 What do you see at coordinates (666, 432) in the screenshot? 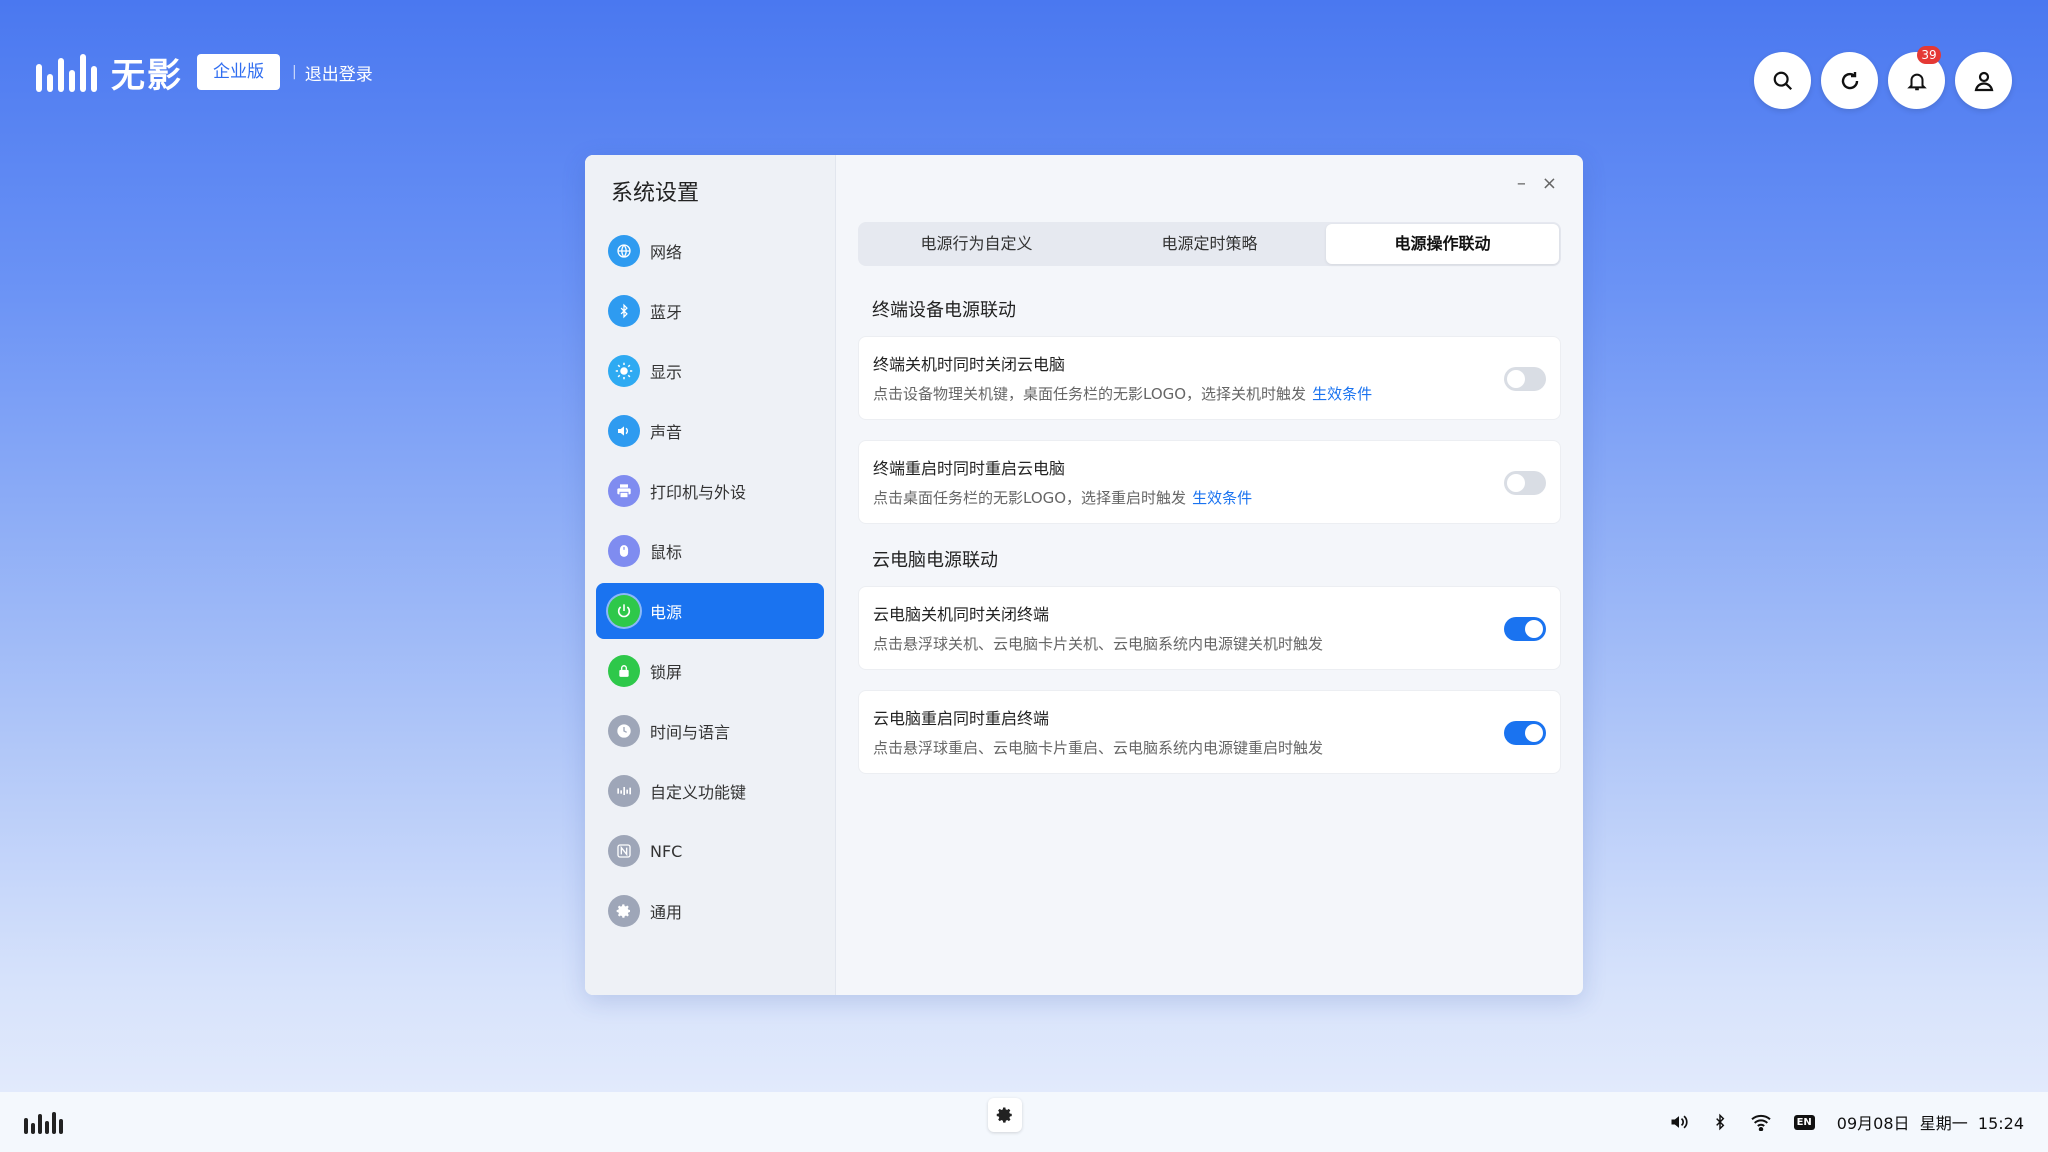
I see `sidebar-item-label: 声音` at bounding box center [666, 432].